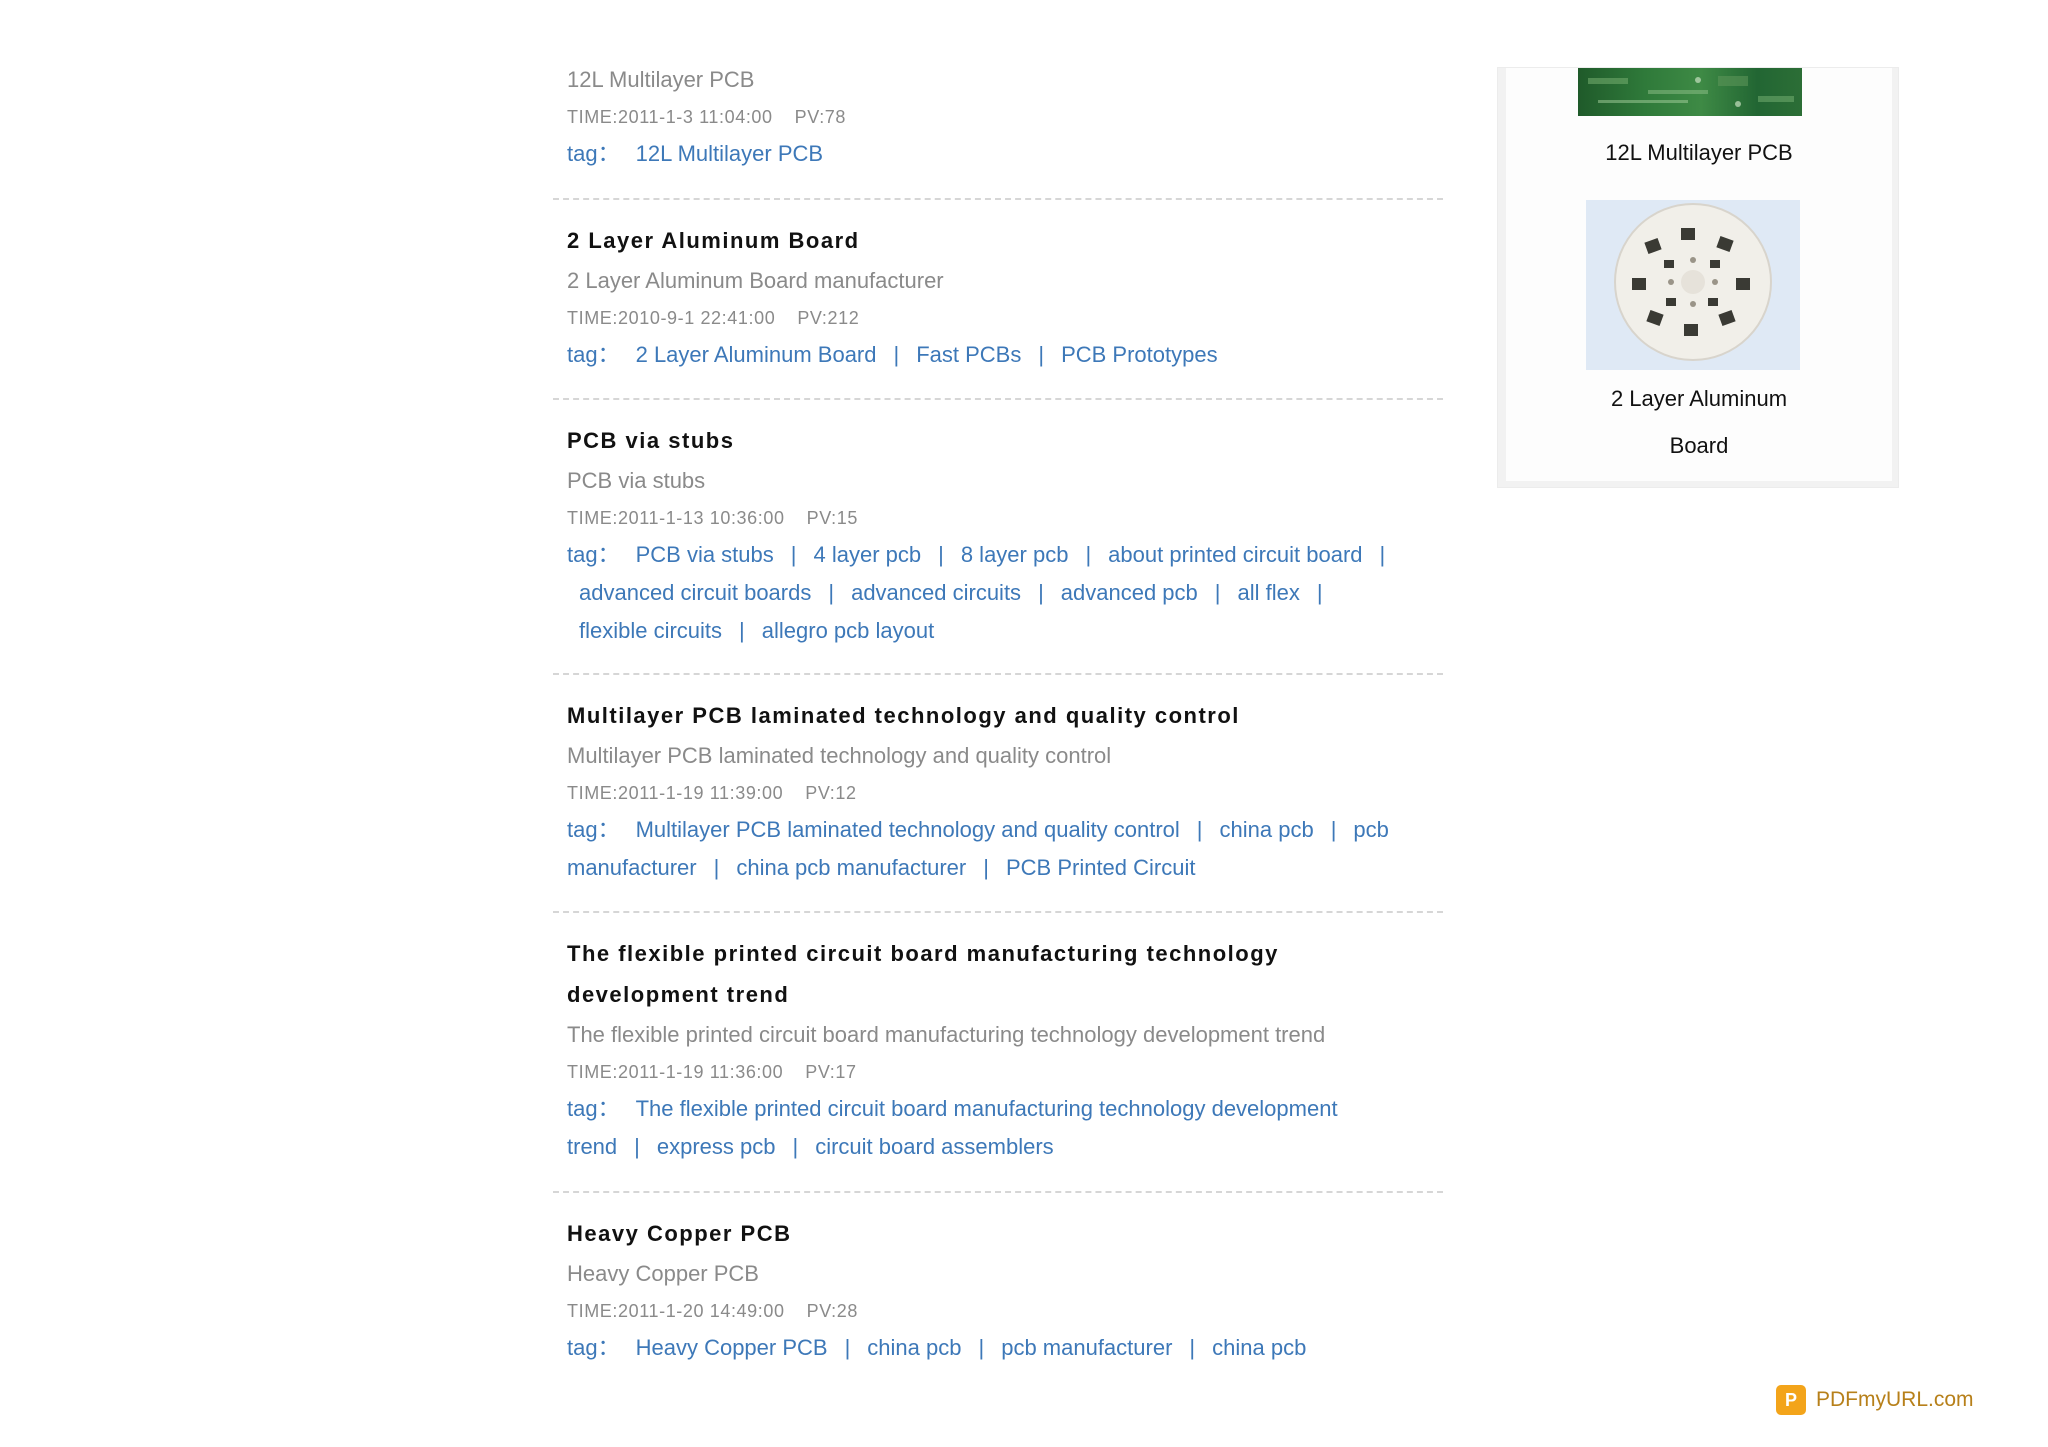 The image size is (2048, 1447). I want to click on article-time: TIME:2011-1-19 11:36:00, so click(675, 1072).